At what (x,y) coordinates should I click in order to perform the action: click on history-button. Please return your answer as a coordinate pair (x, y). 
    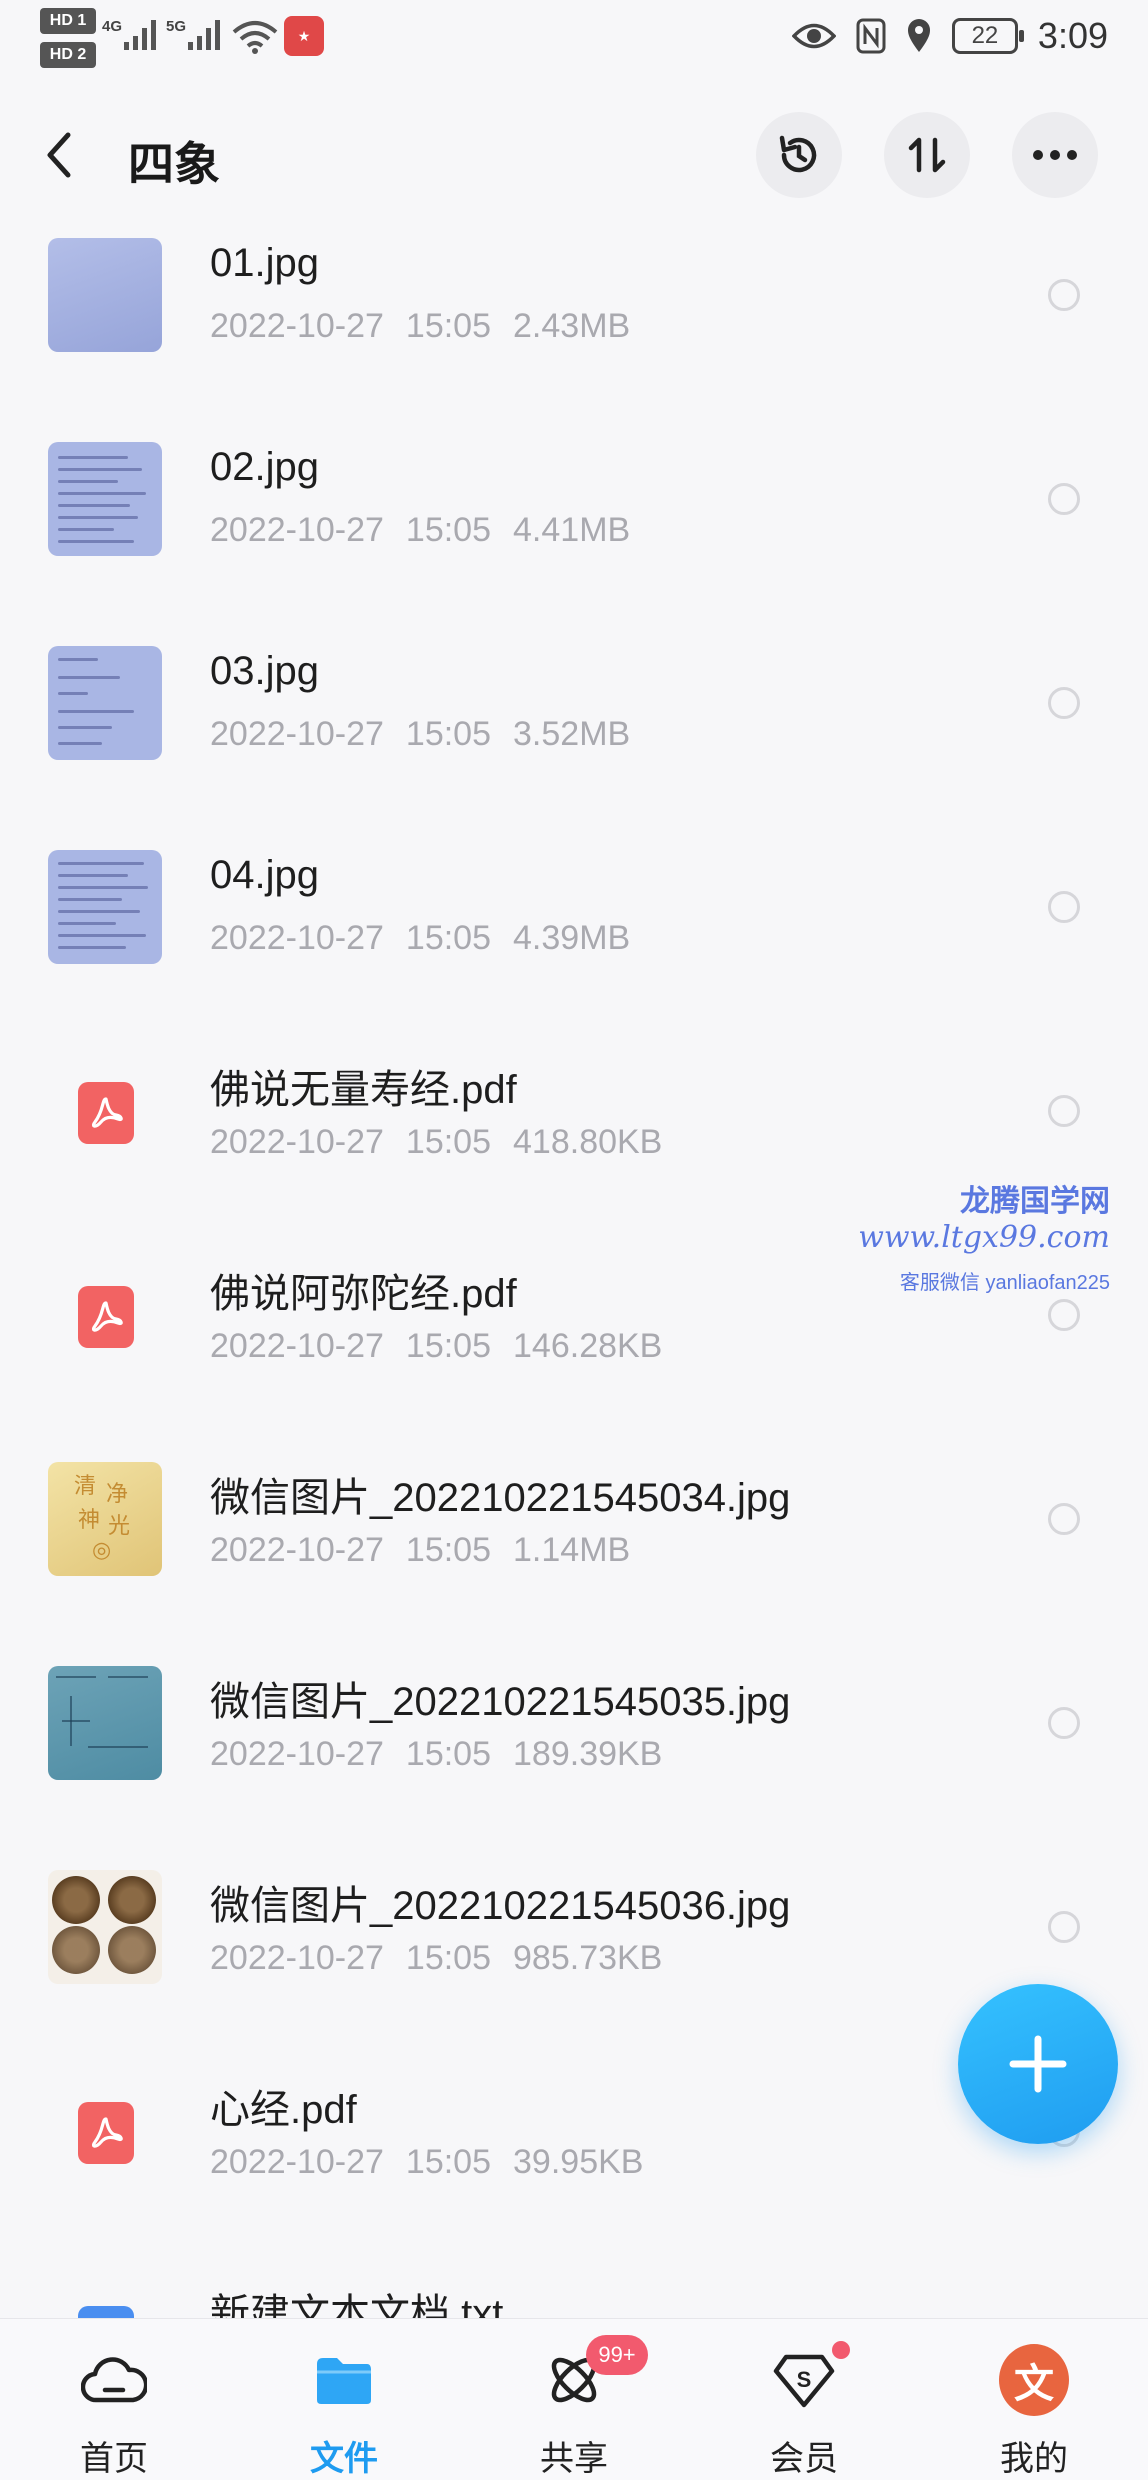
    Looking at the image, I should click on (799, 155).